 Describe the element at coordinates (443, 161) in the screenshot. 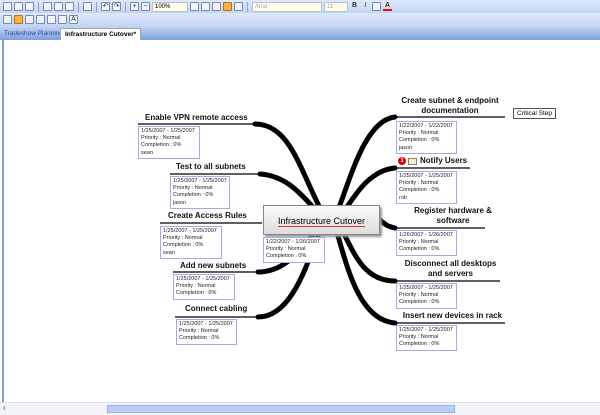

I see `topic-title: Notify Users` at that location.